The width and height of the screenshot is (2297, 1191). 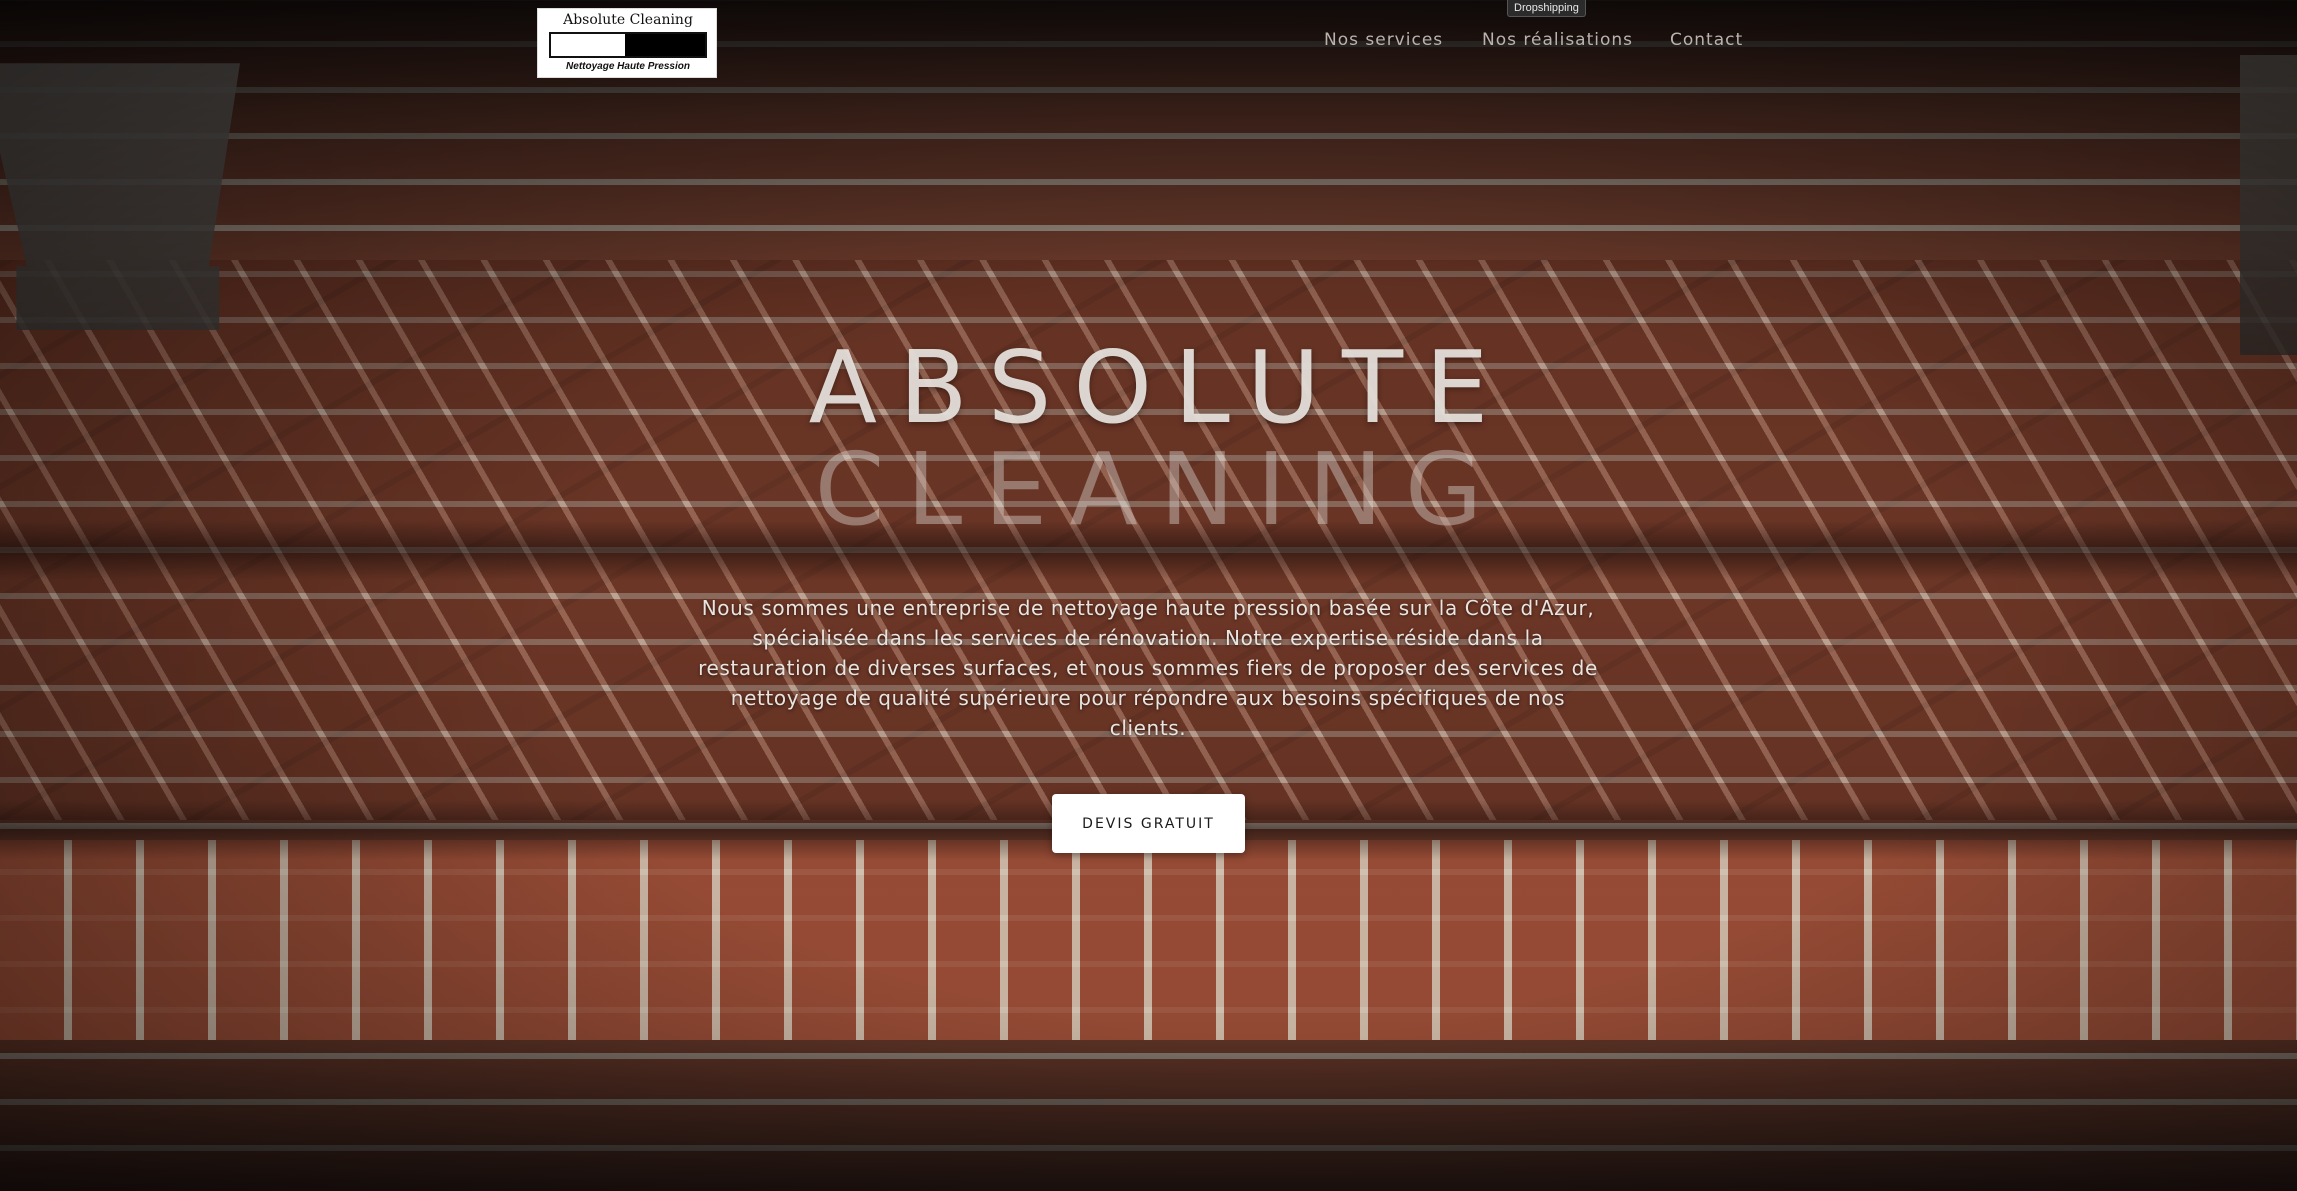 What do you see at coordinates (1159, 489) in the screenshot?
I see `hero-title-line-2: CLEANING` at bounding box center [1159, 489].